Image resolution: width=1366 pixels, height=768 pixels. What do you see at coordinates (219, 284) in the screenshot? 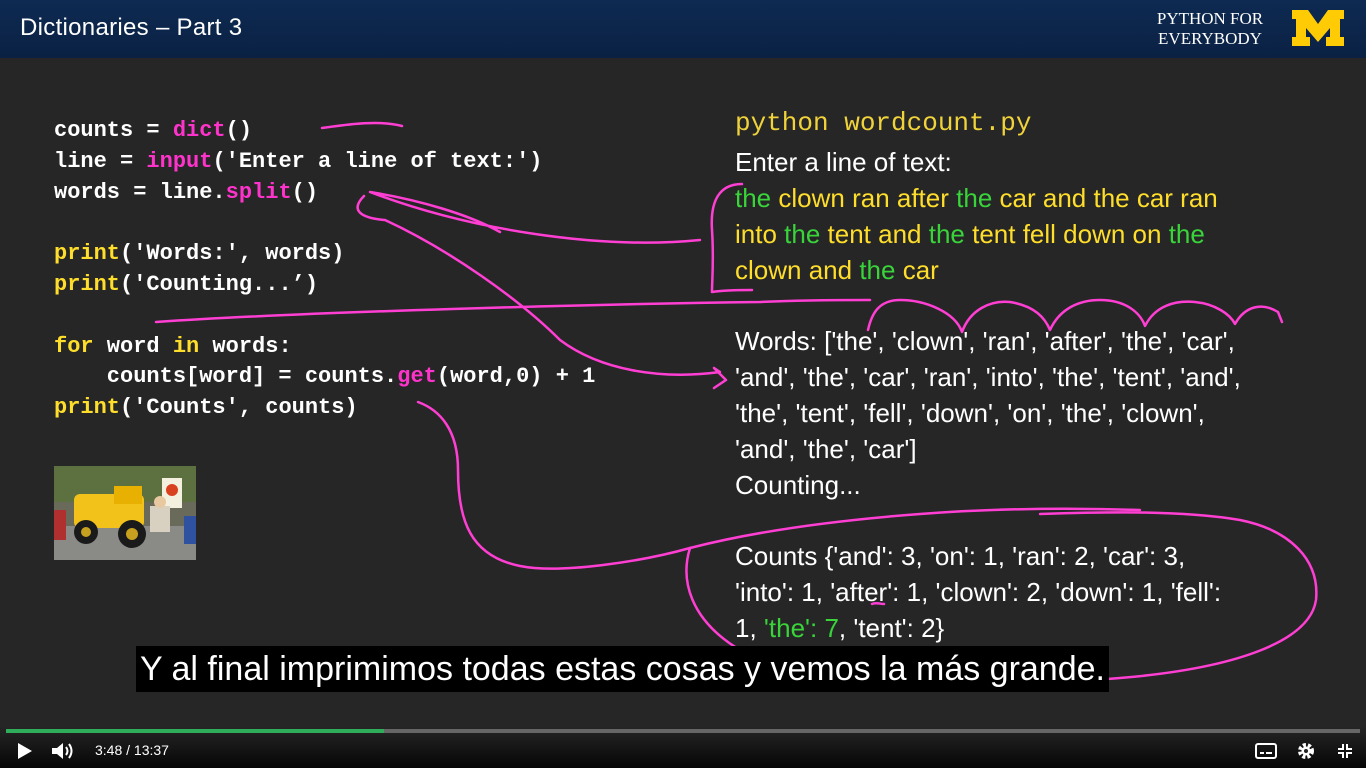
I see `text-segment: ('Counting...’)` at bounding box center [219, 284].